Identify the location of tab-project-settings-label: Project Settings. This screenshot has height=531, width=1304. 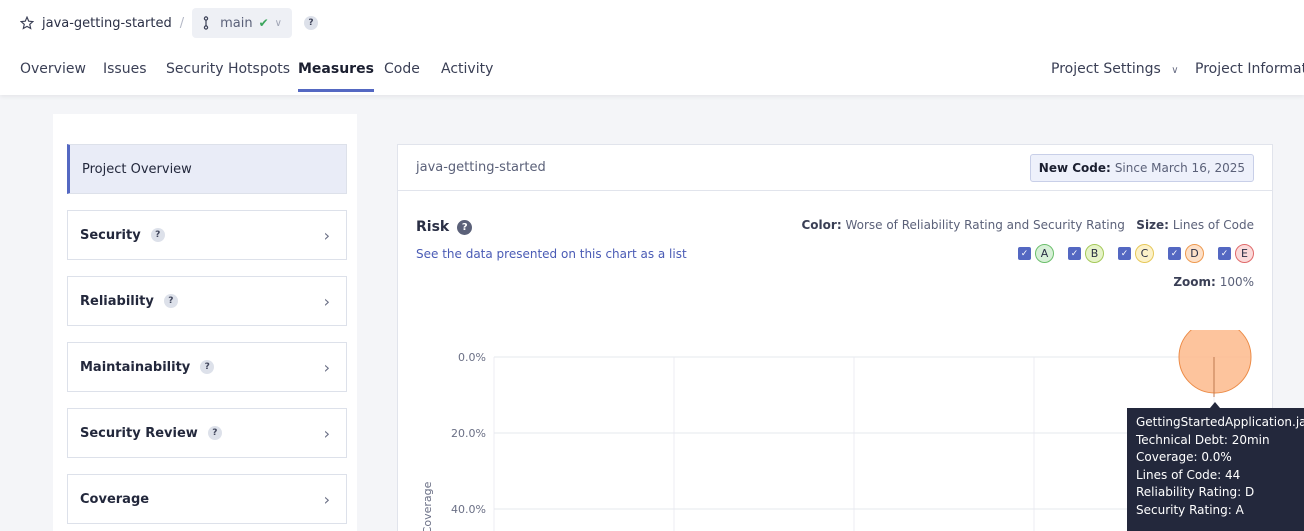
(1106, 69).